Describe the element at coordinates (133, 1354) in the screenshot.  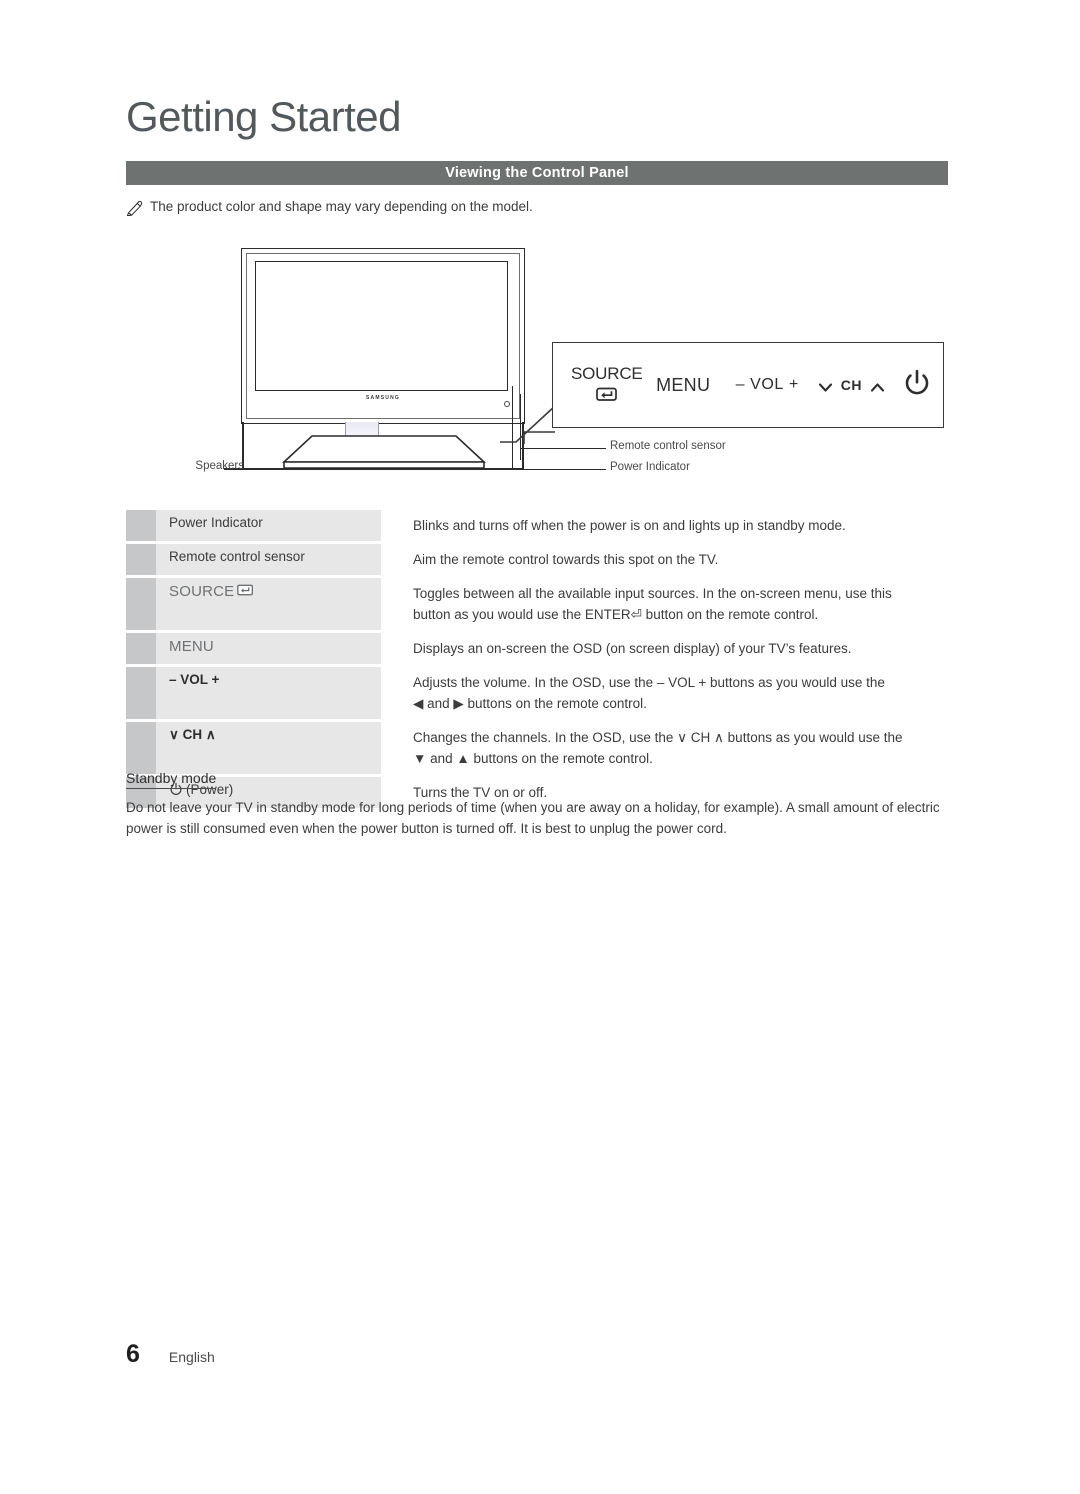
I see `page-number: 6` at that location.